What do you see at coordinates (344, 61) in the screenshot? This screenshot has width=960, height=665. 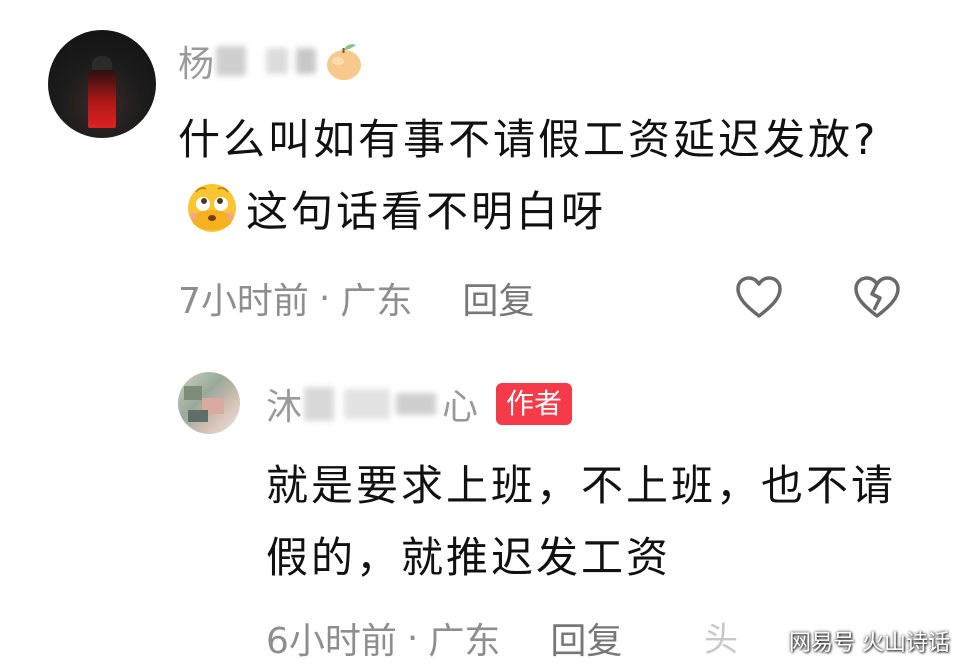 I see `orange-icon` at bounding box center [344, 61].